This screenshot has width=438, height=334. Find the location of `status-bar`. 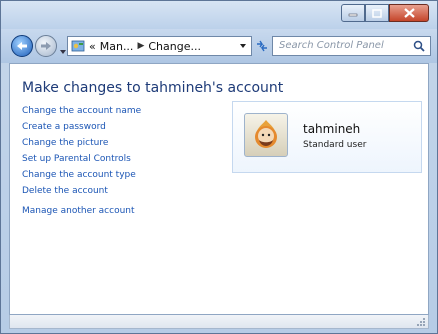

status-bar is located at coordinates (219, 322).